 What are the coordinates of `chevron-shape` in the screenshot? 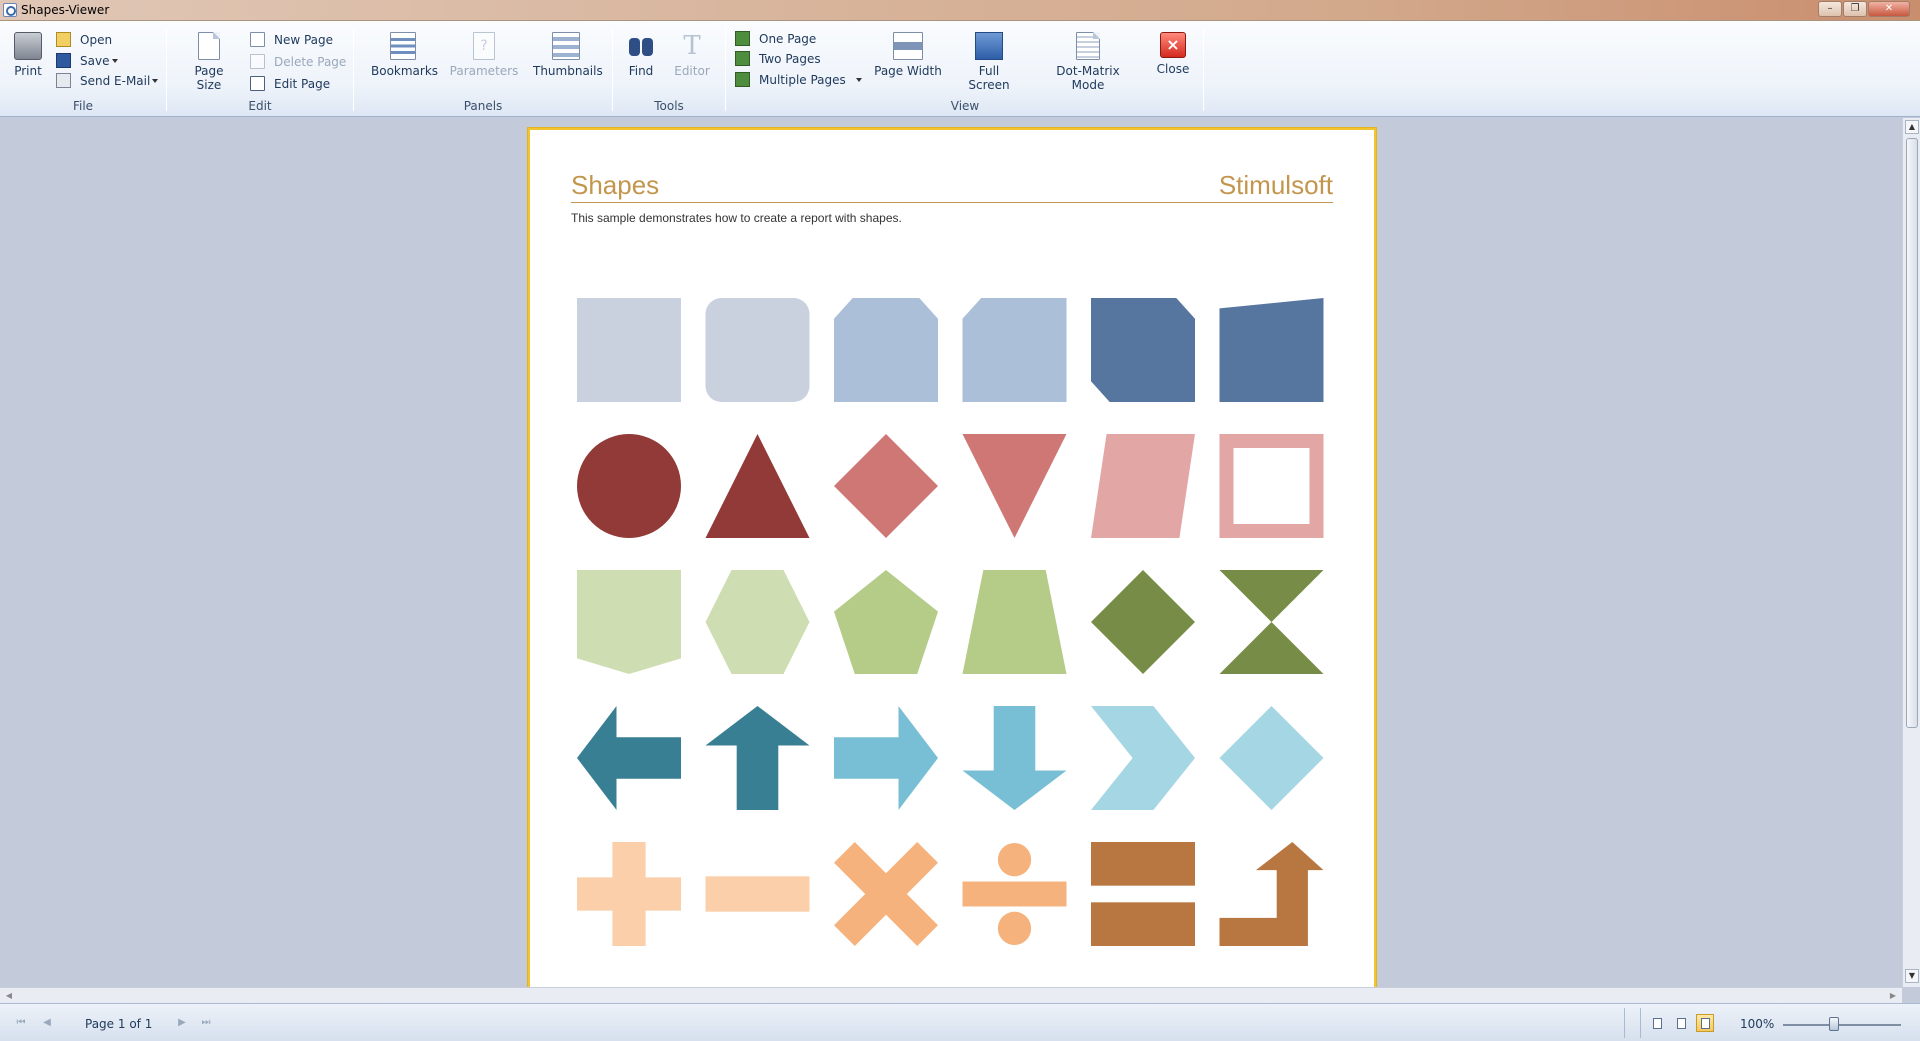 It's located at (1143, 758).